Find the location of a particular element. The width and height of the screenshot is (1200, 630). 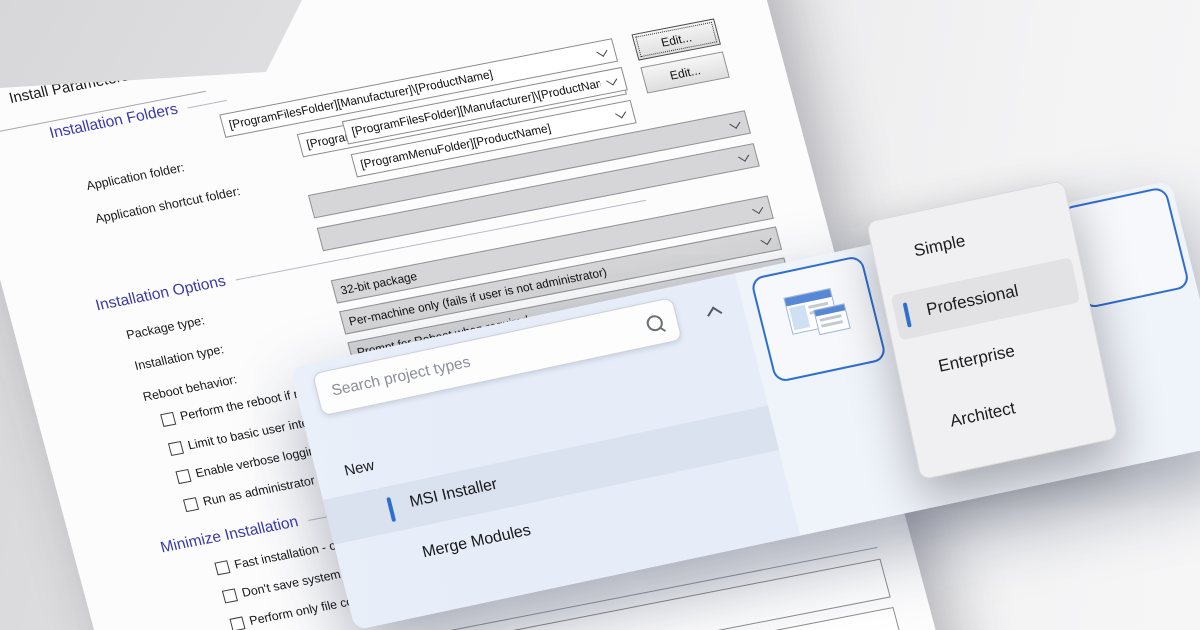

application-folder-label: Application folder: is located at coordinates (135, 176).